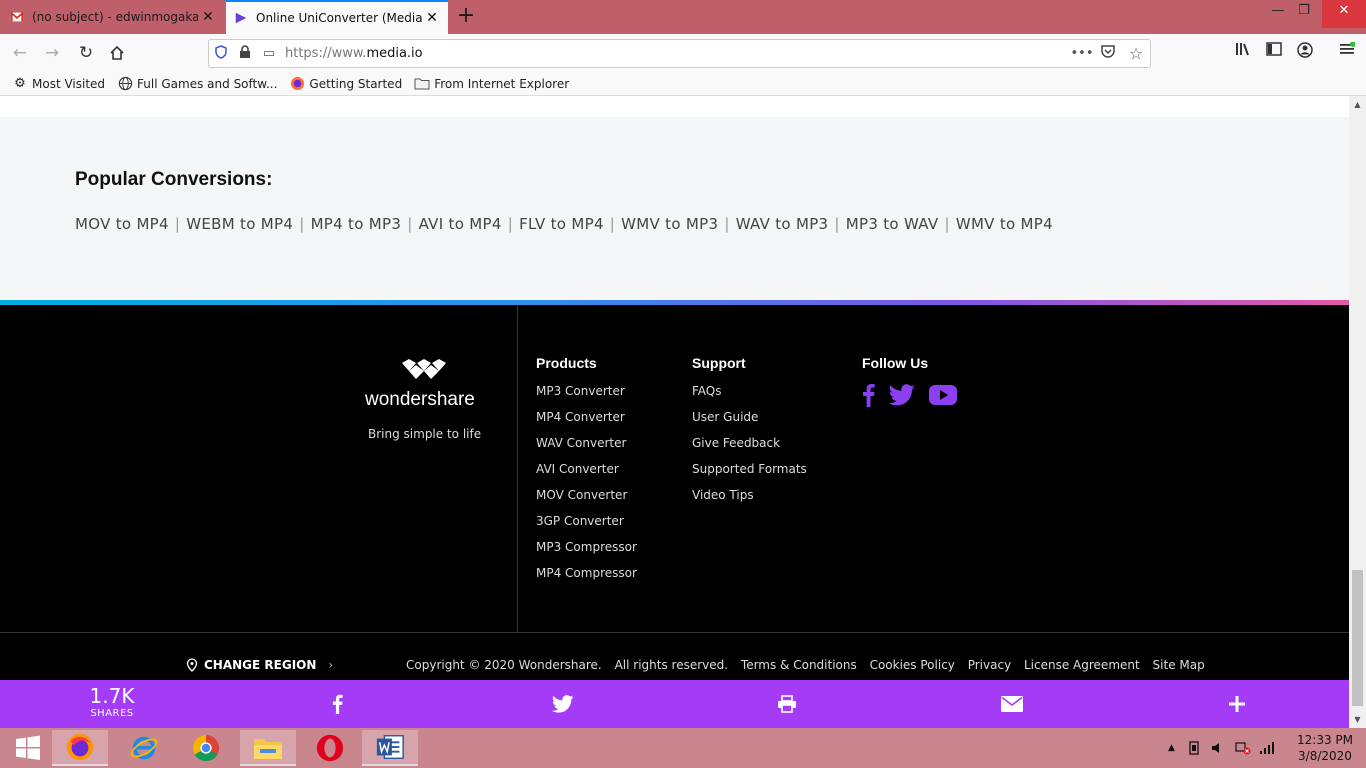 Image resolution: width=1366 pixels, height=768 pixels. Describe the element at coordinates (675, 53) in the screenshot. I see `url-text: https://www.media.io` at that location.